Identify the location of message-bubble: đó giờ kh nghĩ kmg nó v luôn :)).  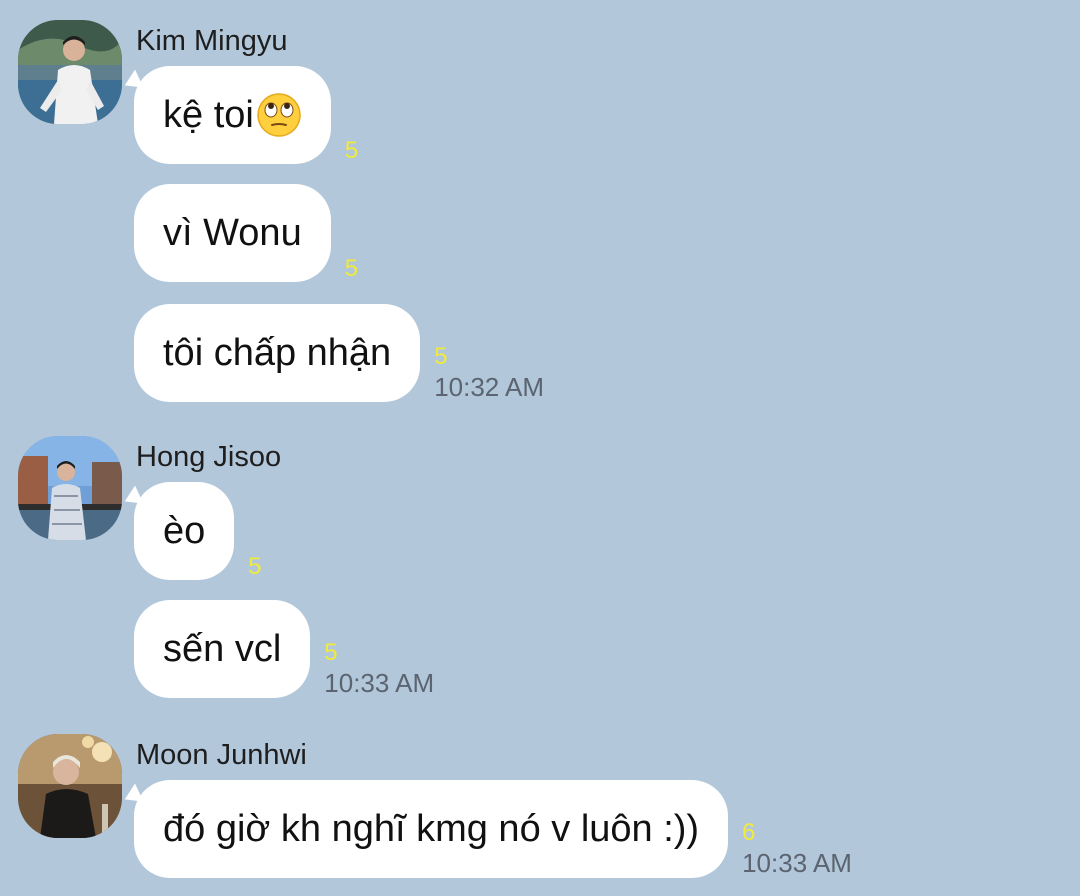
(431, 829).